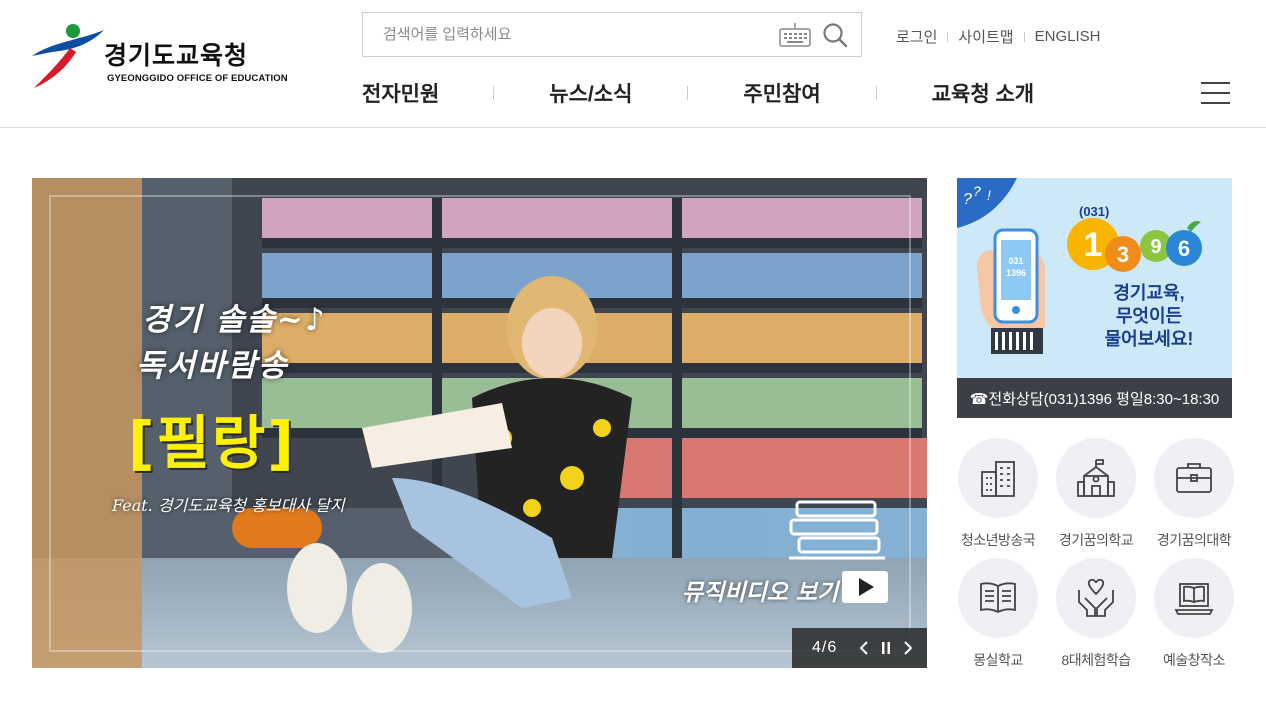  Describe the element at coordinates (1184, 248) in the screenshot. I see `number-digit: 6` at that location.